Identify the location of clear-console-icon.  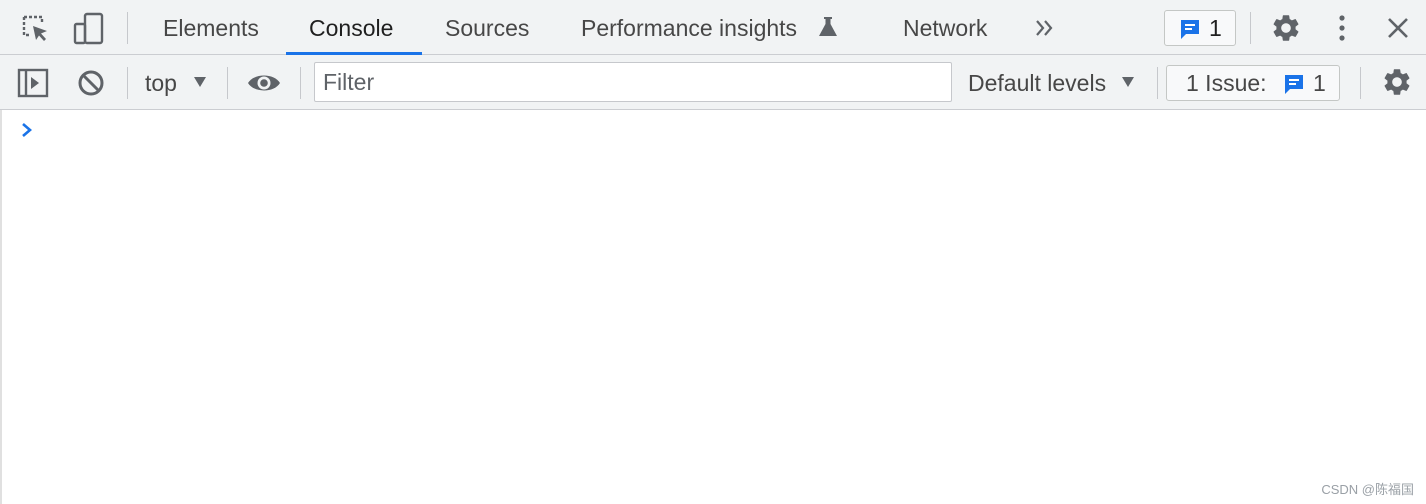
(91, 83).